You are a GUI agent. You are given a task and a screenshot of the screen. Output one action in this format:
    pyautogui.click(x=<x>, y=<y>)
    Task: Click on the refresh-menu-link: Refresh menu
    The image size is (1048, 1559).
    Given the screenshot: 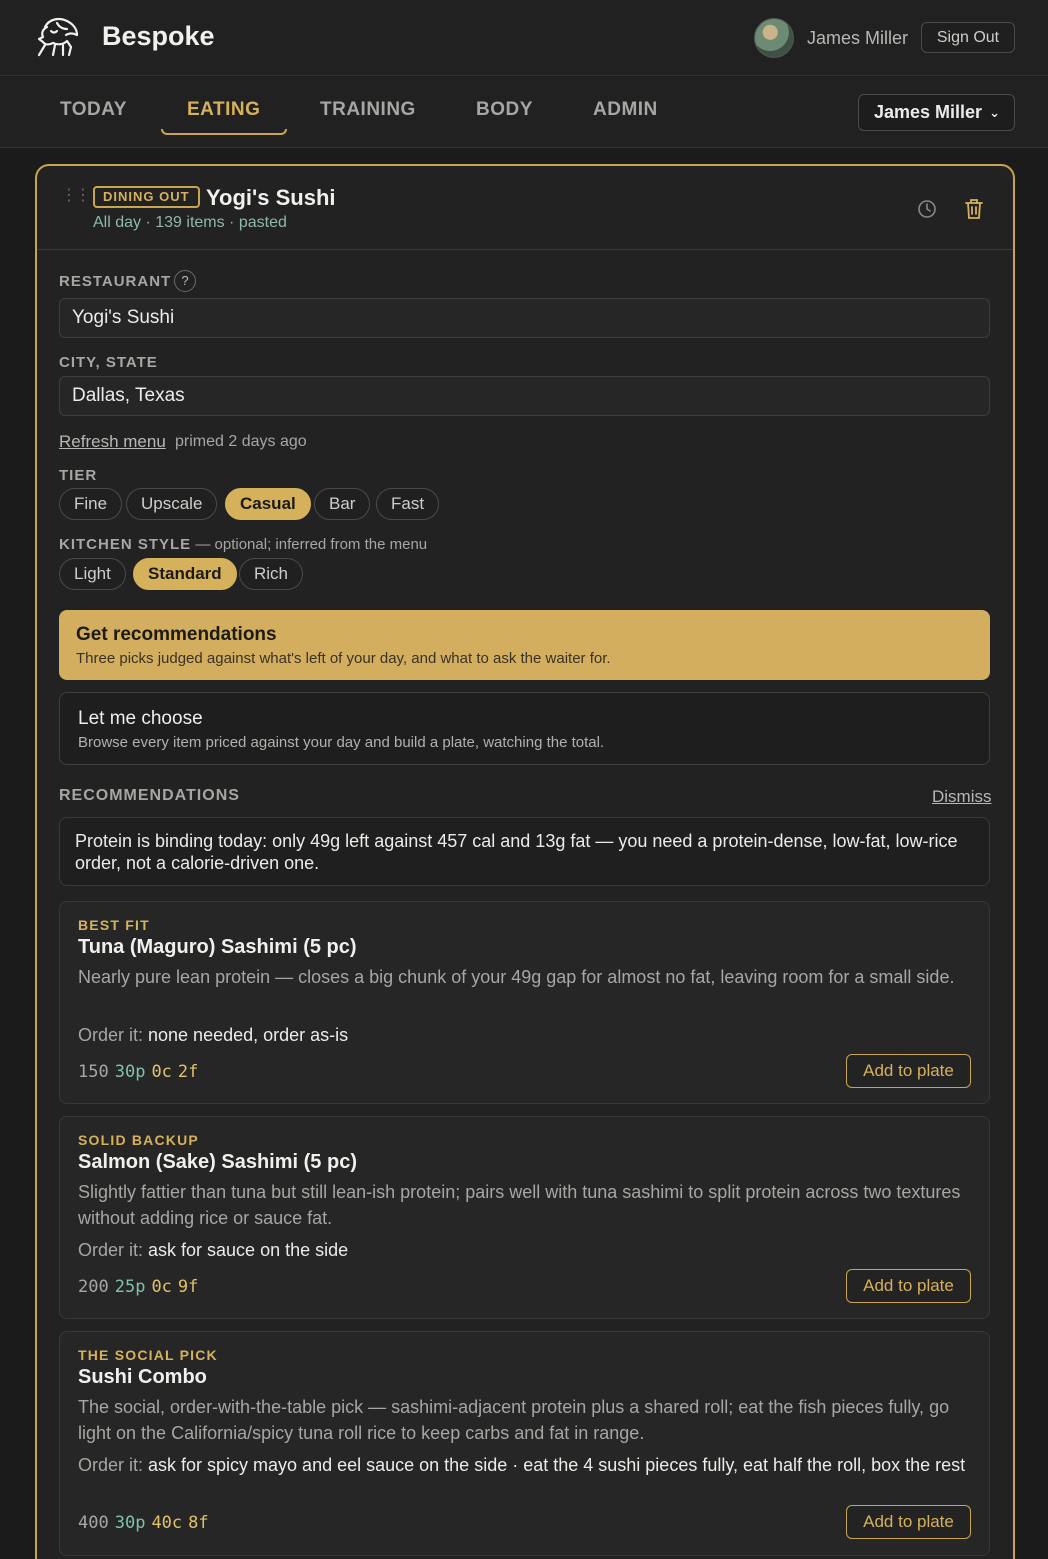 What is the action you would take?
    pyautogui.click(x=112, y=442)
    